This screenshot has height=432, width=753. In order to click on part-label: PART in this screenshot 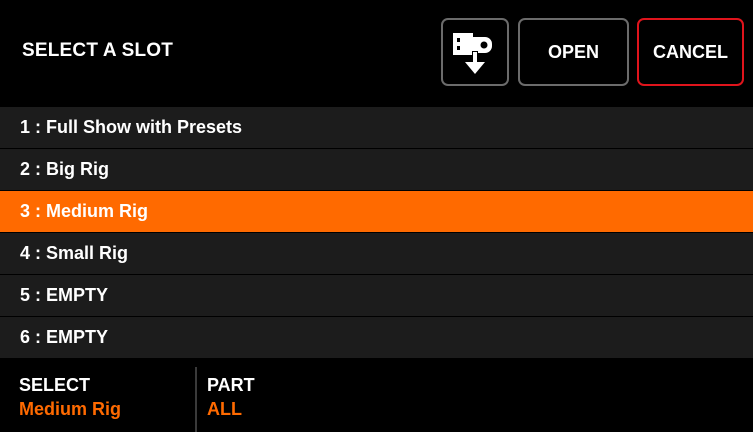, I will do `click(231, 385)`.